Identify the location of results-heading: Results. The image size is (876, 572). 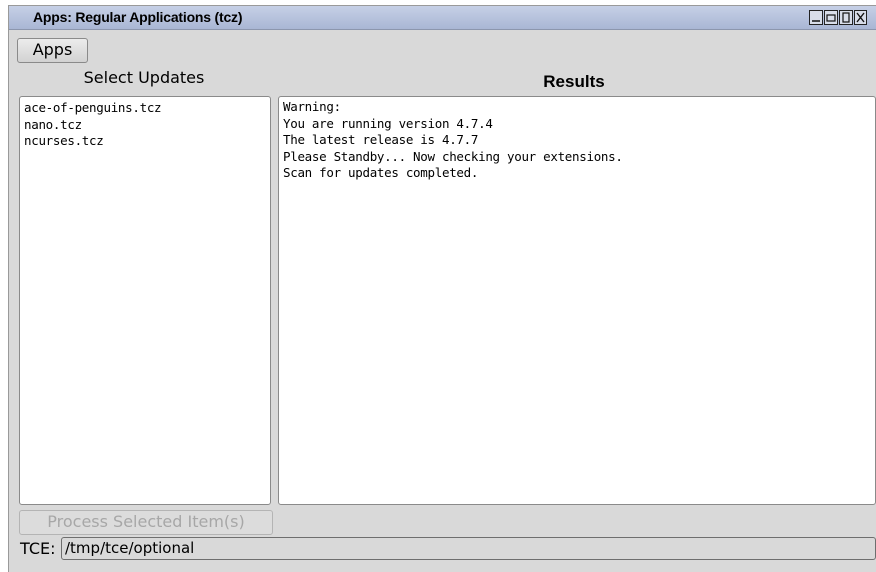
(574, 81).